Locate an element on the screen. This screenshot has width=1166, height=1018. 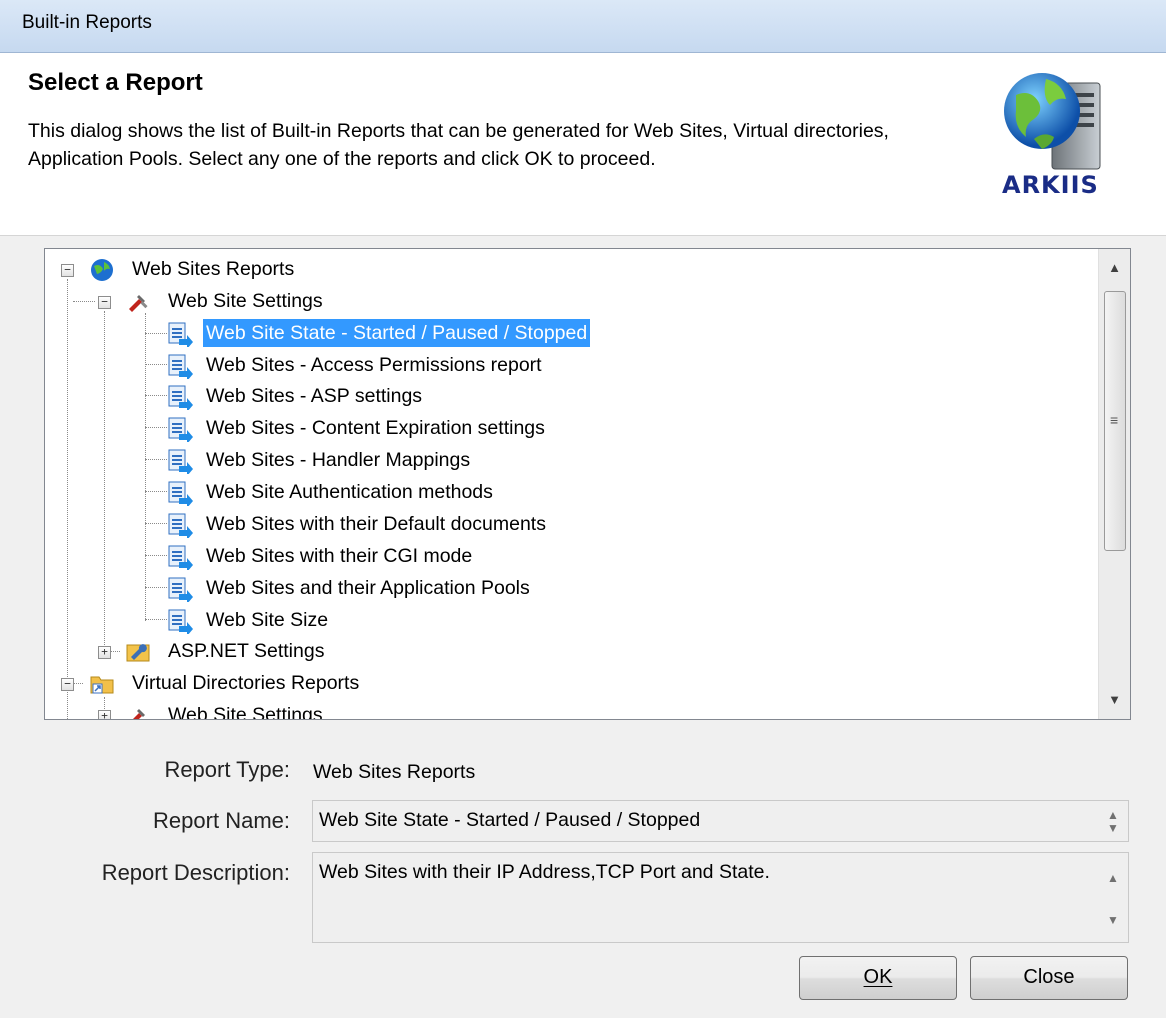
name-field-scrollbar: ▲ ▼ is located at coordinates (1113, 821).